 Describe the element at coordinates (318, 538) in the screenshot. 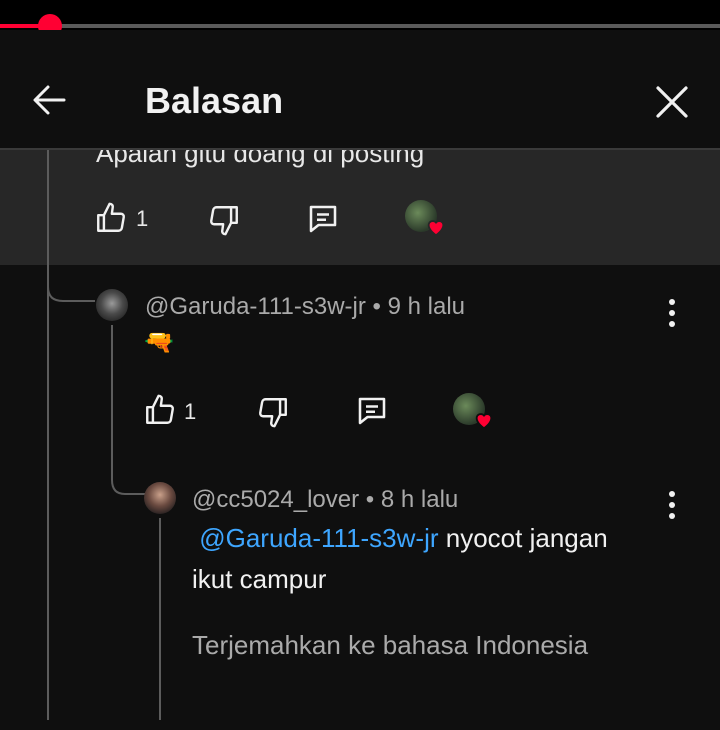

I see `mention-link: @Garuda-111-s3w-jr` at that location.